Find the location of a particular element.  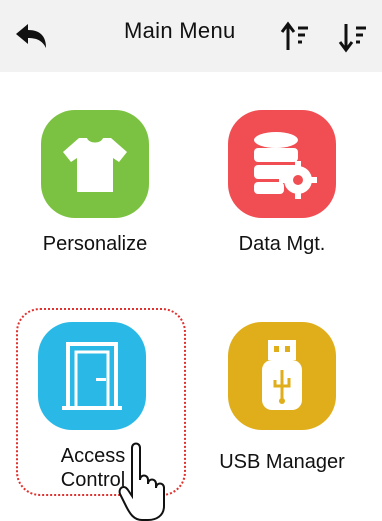

sort-descending-button is located at coordinates (353, 37).